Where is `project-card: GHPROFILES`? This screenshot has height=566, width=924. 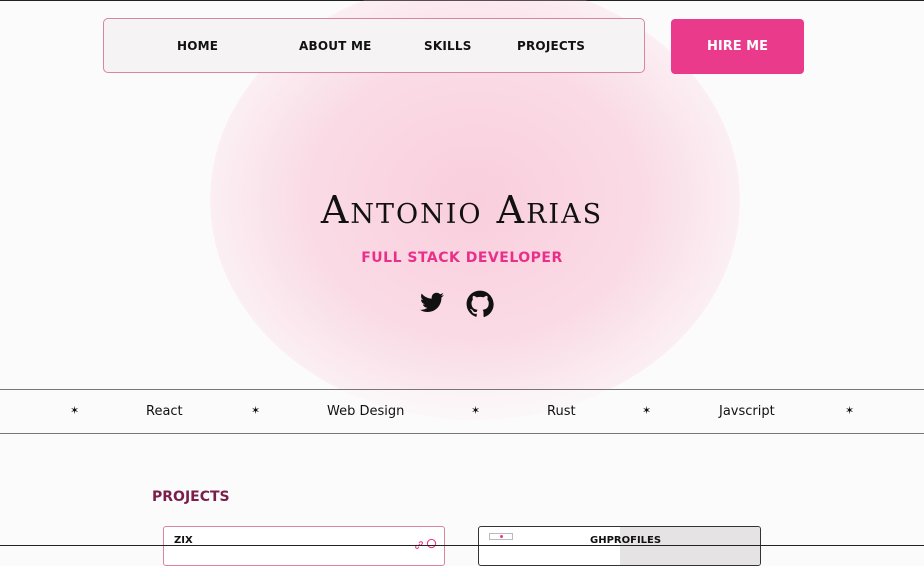 project-card: GHPROFILES is located at coordinates (619, 546).